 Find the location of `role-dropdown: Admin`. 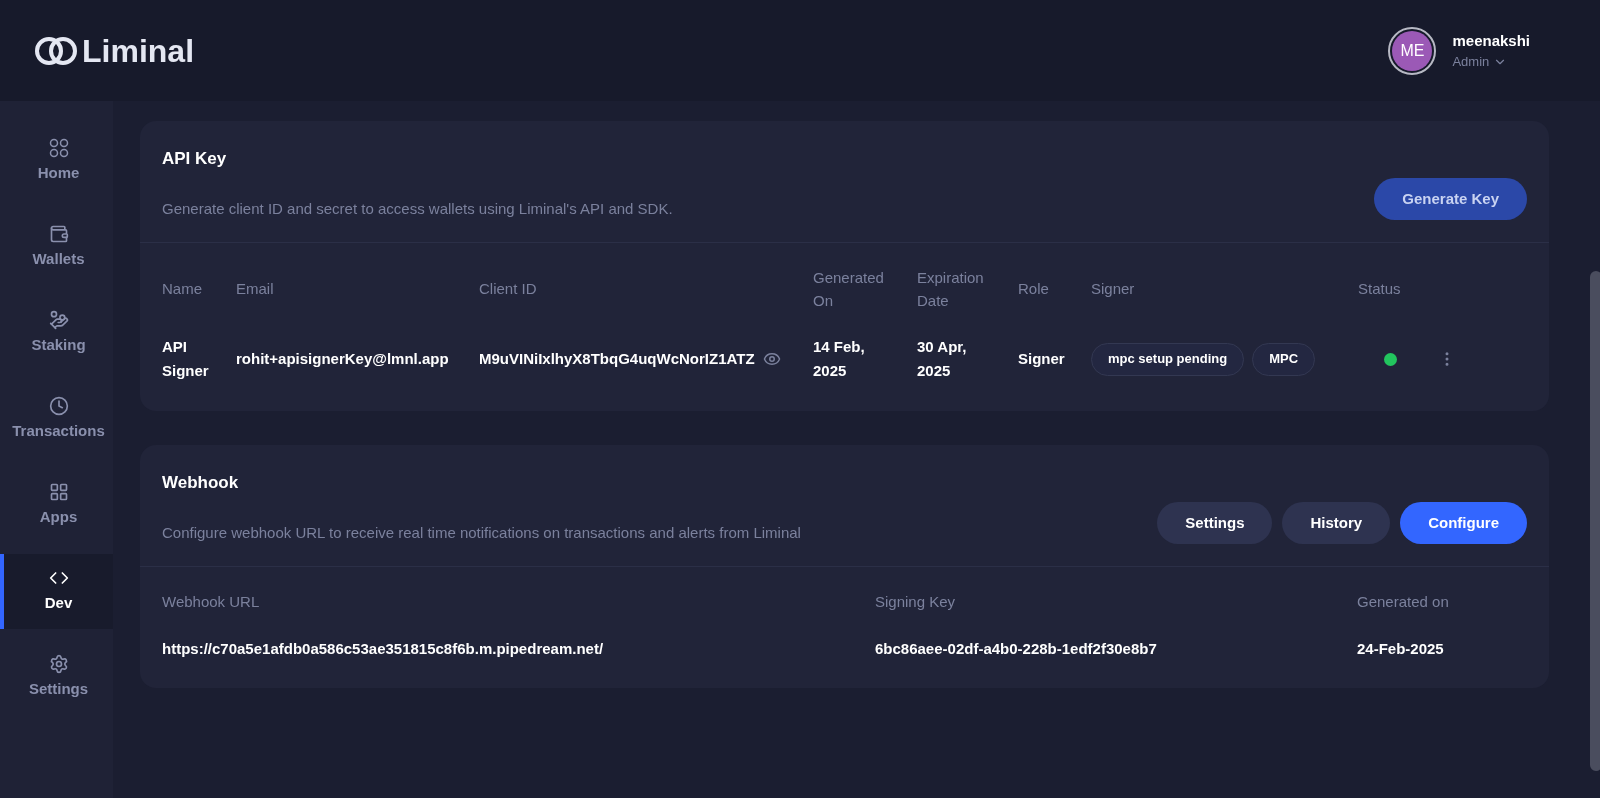

role-dropdown: Admin is located at coordinates (1491, 62).